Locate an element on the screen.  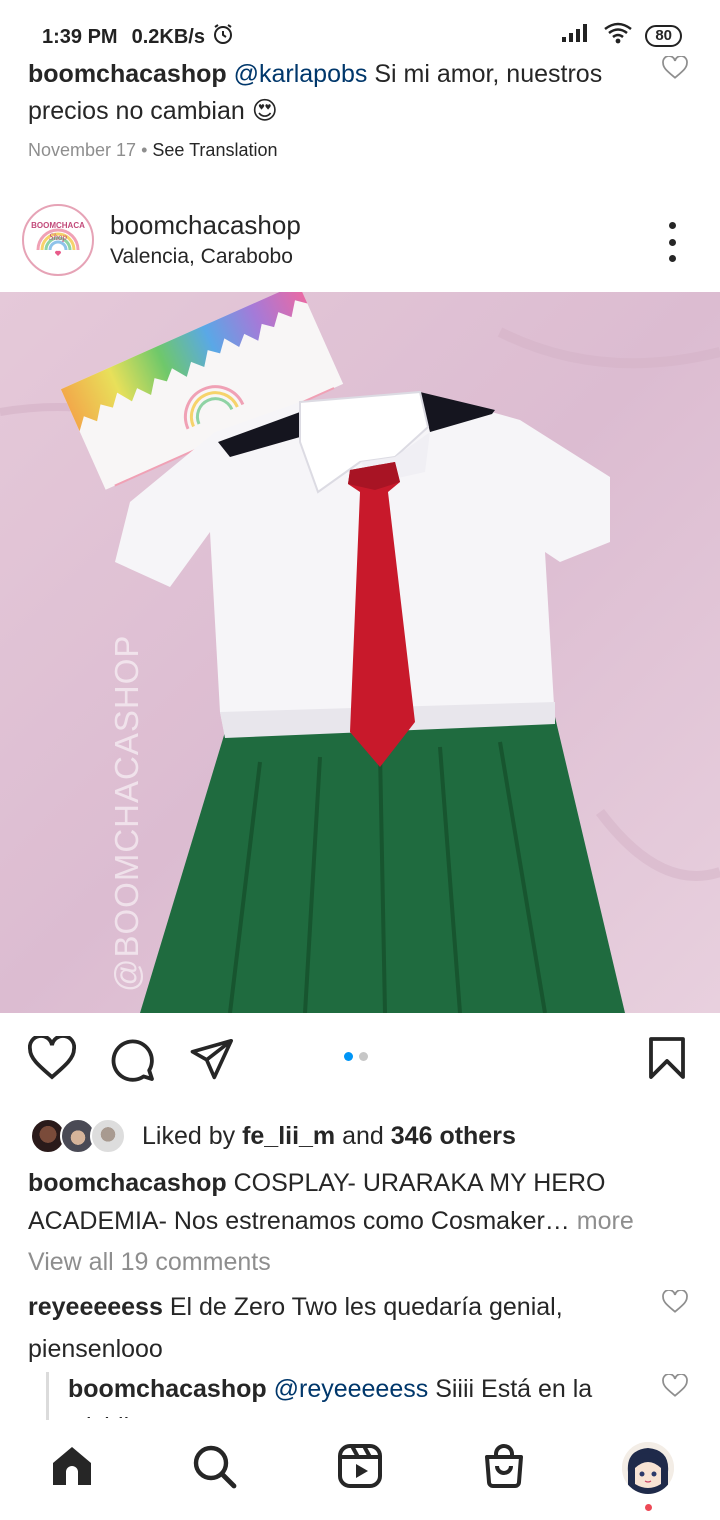
wifi-icon is located at coordinates (618, 35).